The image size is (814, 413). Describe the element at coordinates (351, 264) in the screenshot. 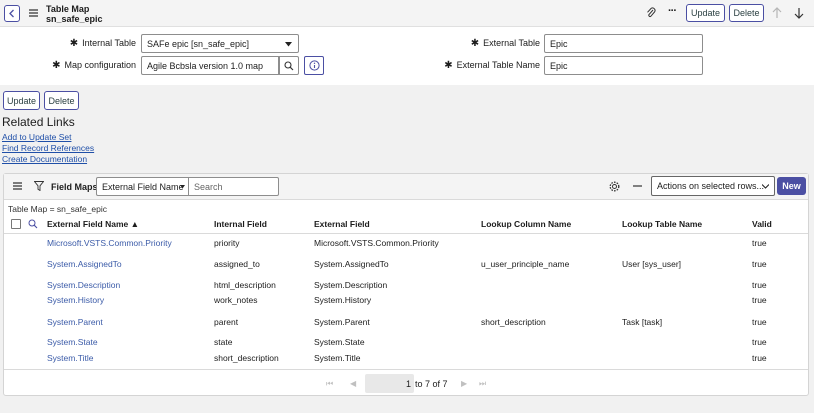

I see `cell: System.AssignedTo` at that location.